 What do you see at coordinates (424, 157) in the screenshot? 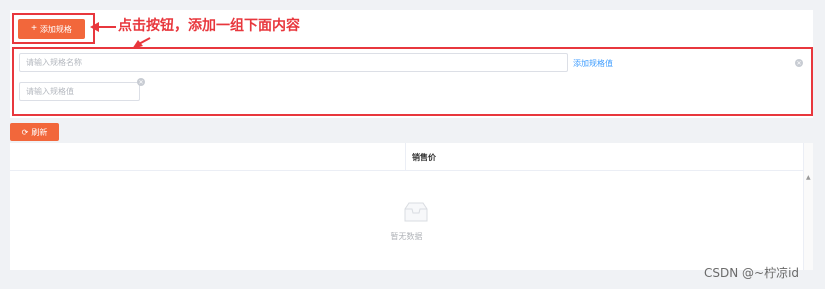
I see `table-column-header-price: 销售价` at bounding box center [424, 157].